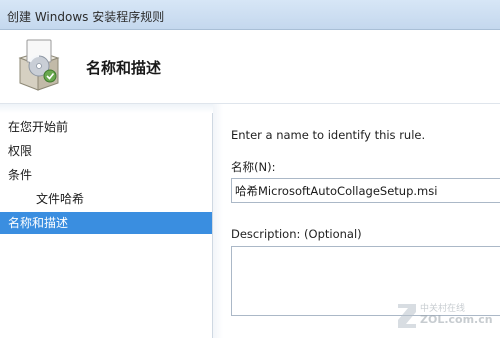 The width and height of the screenshot is (500, 338). What do you see at coordinates (253, 167) in the screenshot?
I see `name-label: 名称(N):` at bounding box center [253, 167].